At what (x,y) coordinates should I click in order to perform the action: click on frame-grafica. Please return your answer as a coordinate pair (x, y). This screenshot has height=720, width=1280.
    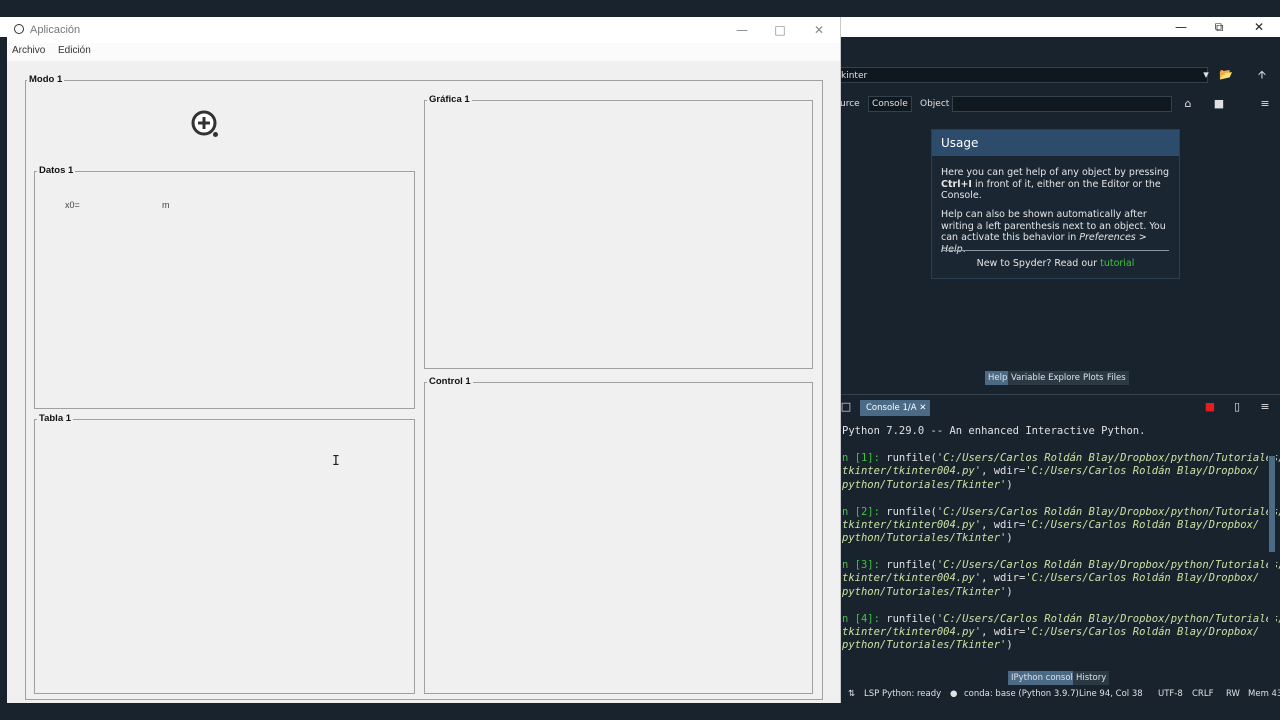
    Looking at the image, I should click on (618, 234).